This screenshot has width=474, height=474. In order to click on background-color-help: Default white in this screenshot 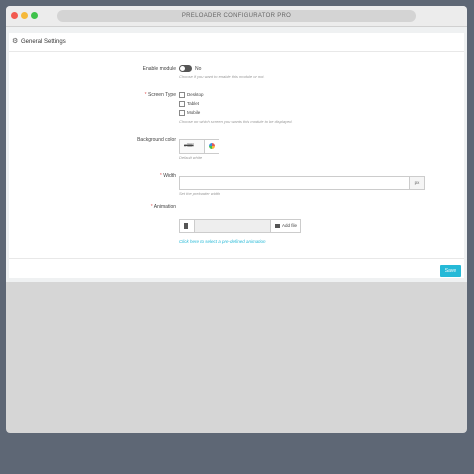, I will do `click(191, 157)`.